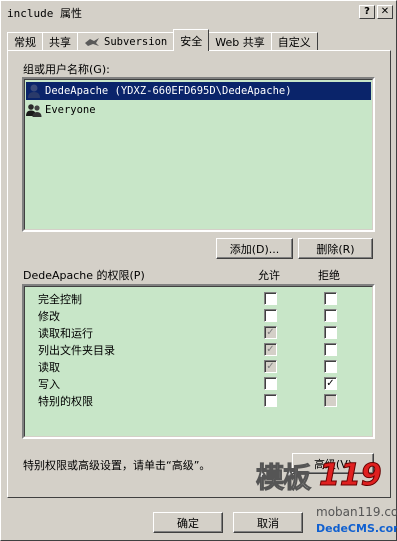 The image size is (397, 541). I want to click on tab-general: 常规, so click(25, 41).